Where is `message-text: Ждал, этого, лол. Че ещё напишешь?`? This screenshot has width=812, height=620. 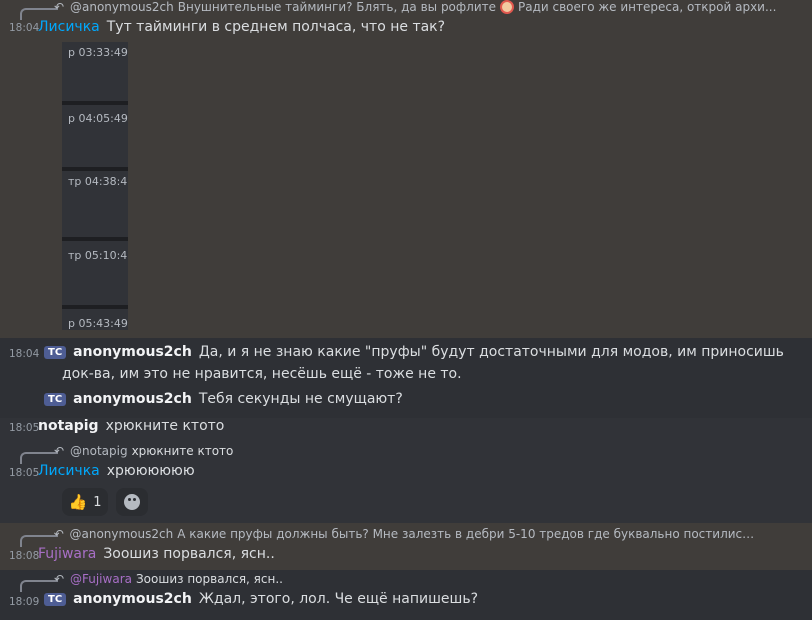 message-text: Ждал, этого, лол. Че ещё напишешь? is located at coordinates (338, 599).